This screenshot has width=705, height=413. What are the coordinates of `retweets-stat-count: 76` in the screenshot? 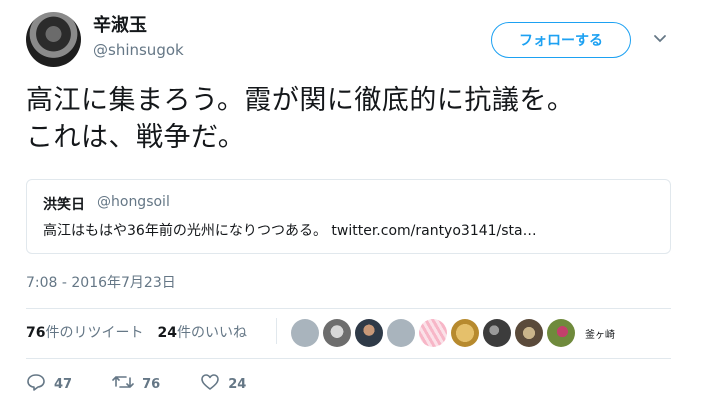 It's located at (36, 333).